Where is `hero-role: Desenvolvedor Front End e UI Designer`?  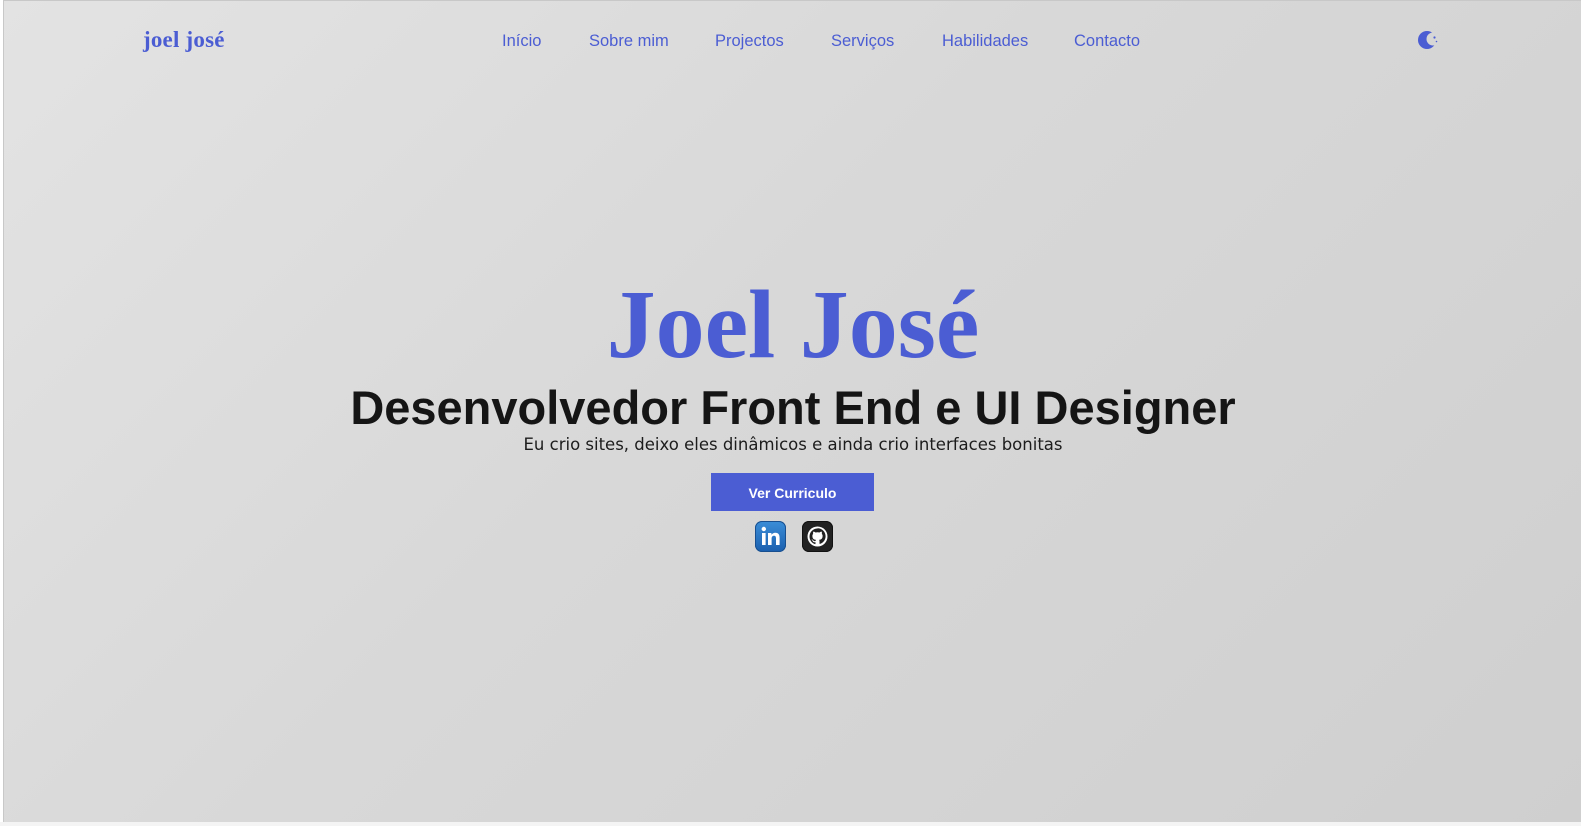
hero-role: Desenvolvedor Front End e UI Designer is located at coordinates (793, 407).